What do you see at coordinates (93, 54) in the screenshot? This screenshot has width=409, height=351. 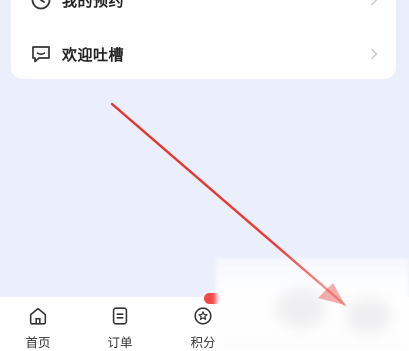 I see `menu-item-label: 欢迎吐槽` at bounding box center [93, 54].